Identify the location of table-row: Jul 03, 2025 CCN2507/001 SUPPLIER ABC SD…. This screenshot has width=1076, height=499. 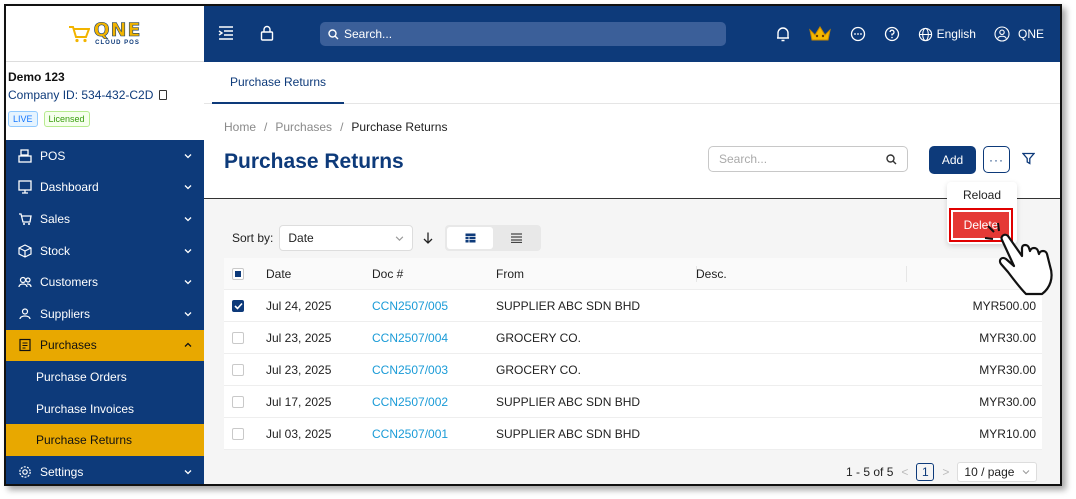
(633, 434).